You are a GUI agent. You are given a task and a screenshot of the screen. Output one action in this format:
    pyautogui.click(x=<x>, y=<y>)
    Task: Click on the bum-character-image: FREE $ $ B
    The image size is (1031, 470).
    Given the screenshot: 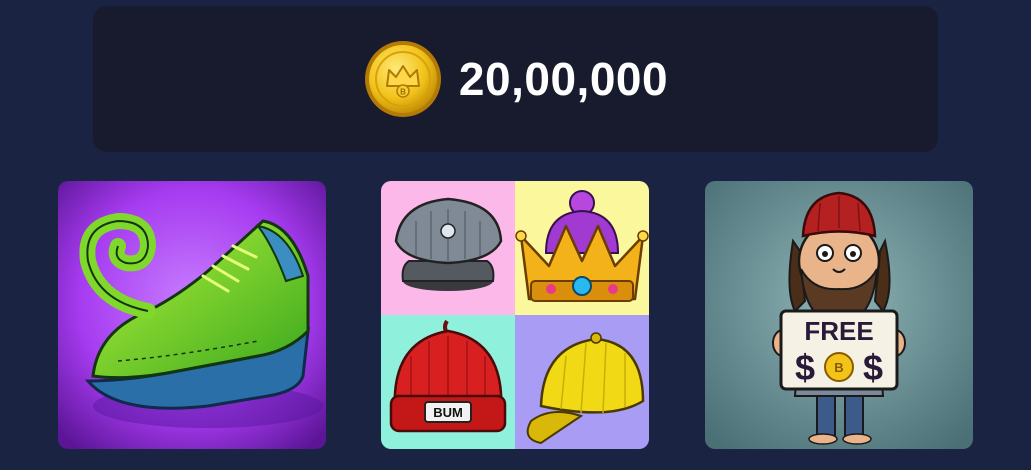 What is the action you would take?
    pyautogui.click(x=839, y=315)
    